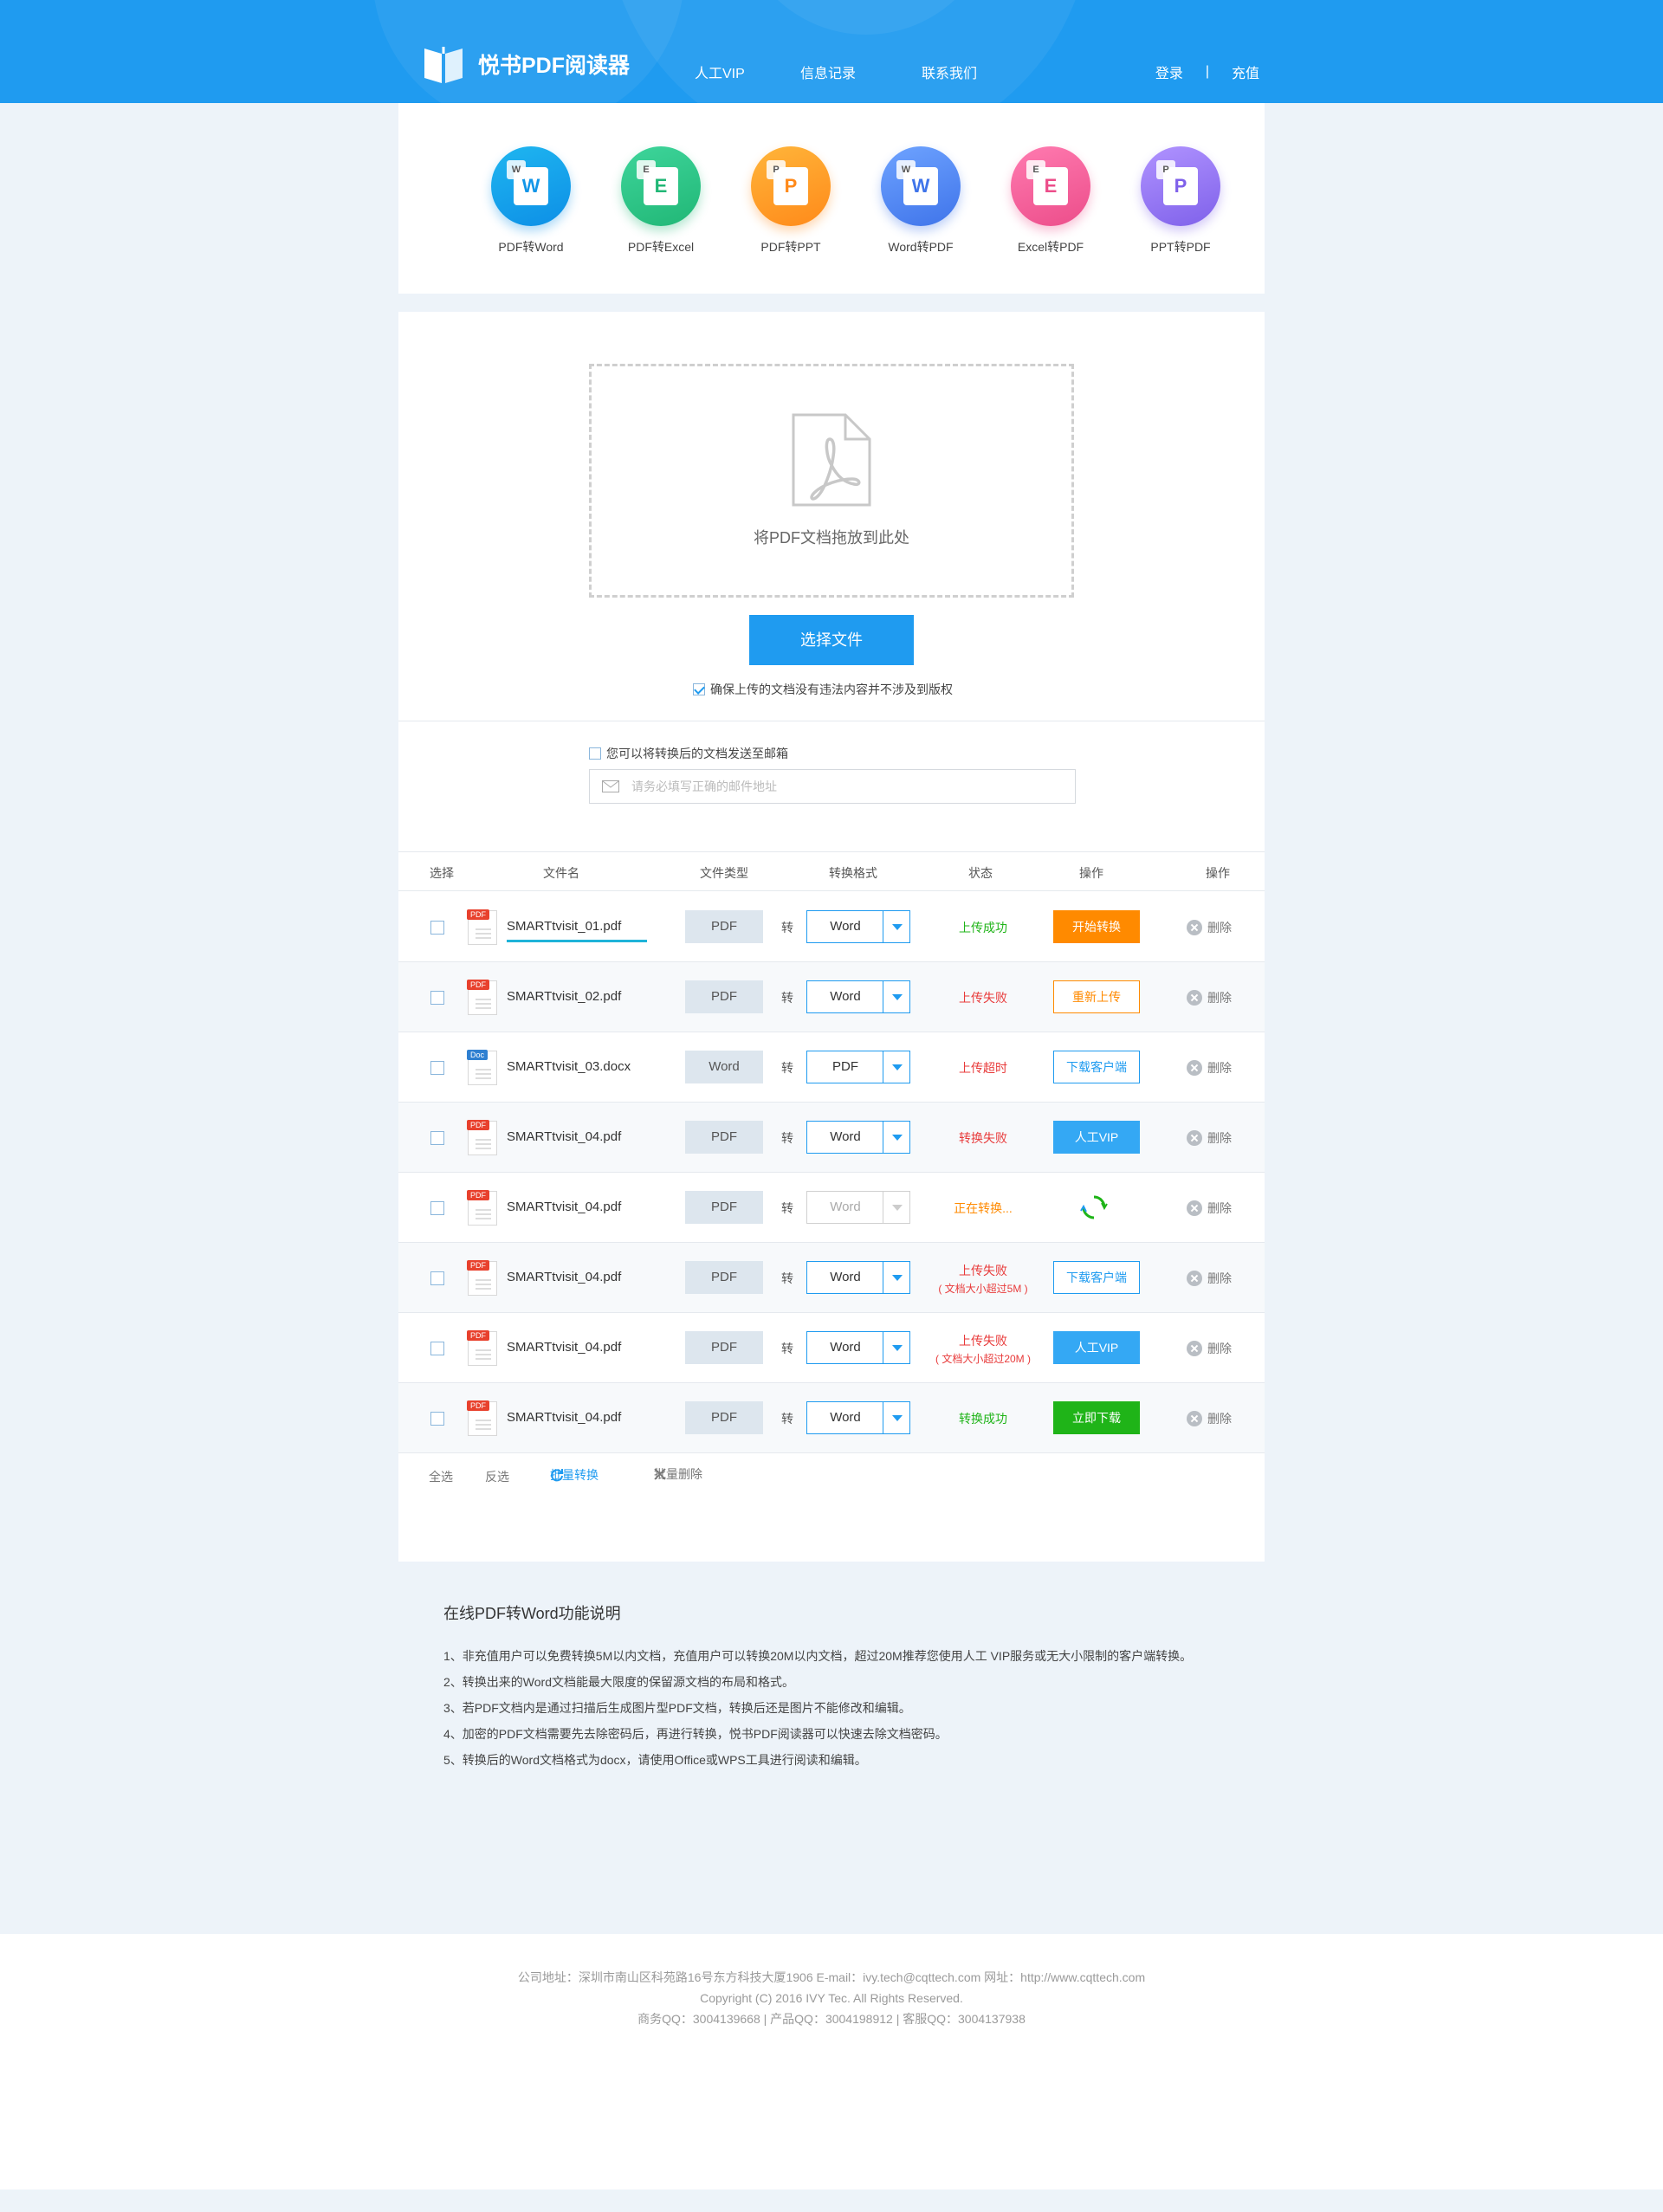  What do you see at coordinates (720, 71) in the screenshot?
I see `nav-vip: 人工VIP` at bounding box center [720, 71].